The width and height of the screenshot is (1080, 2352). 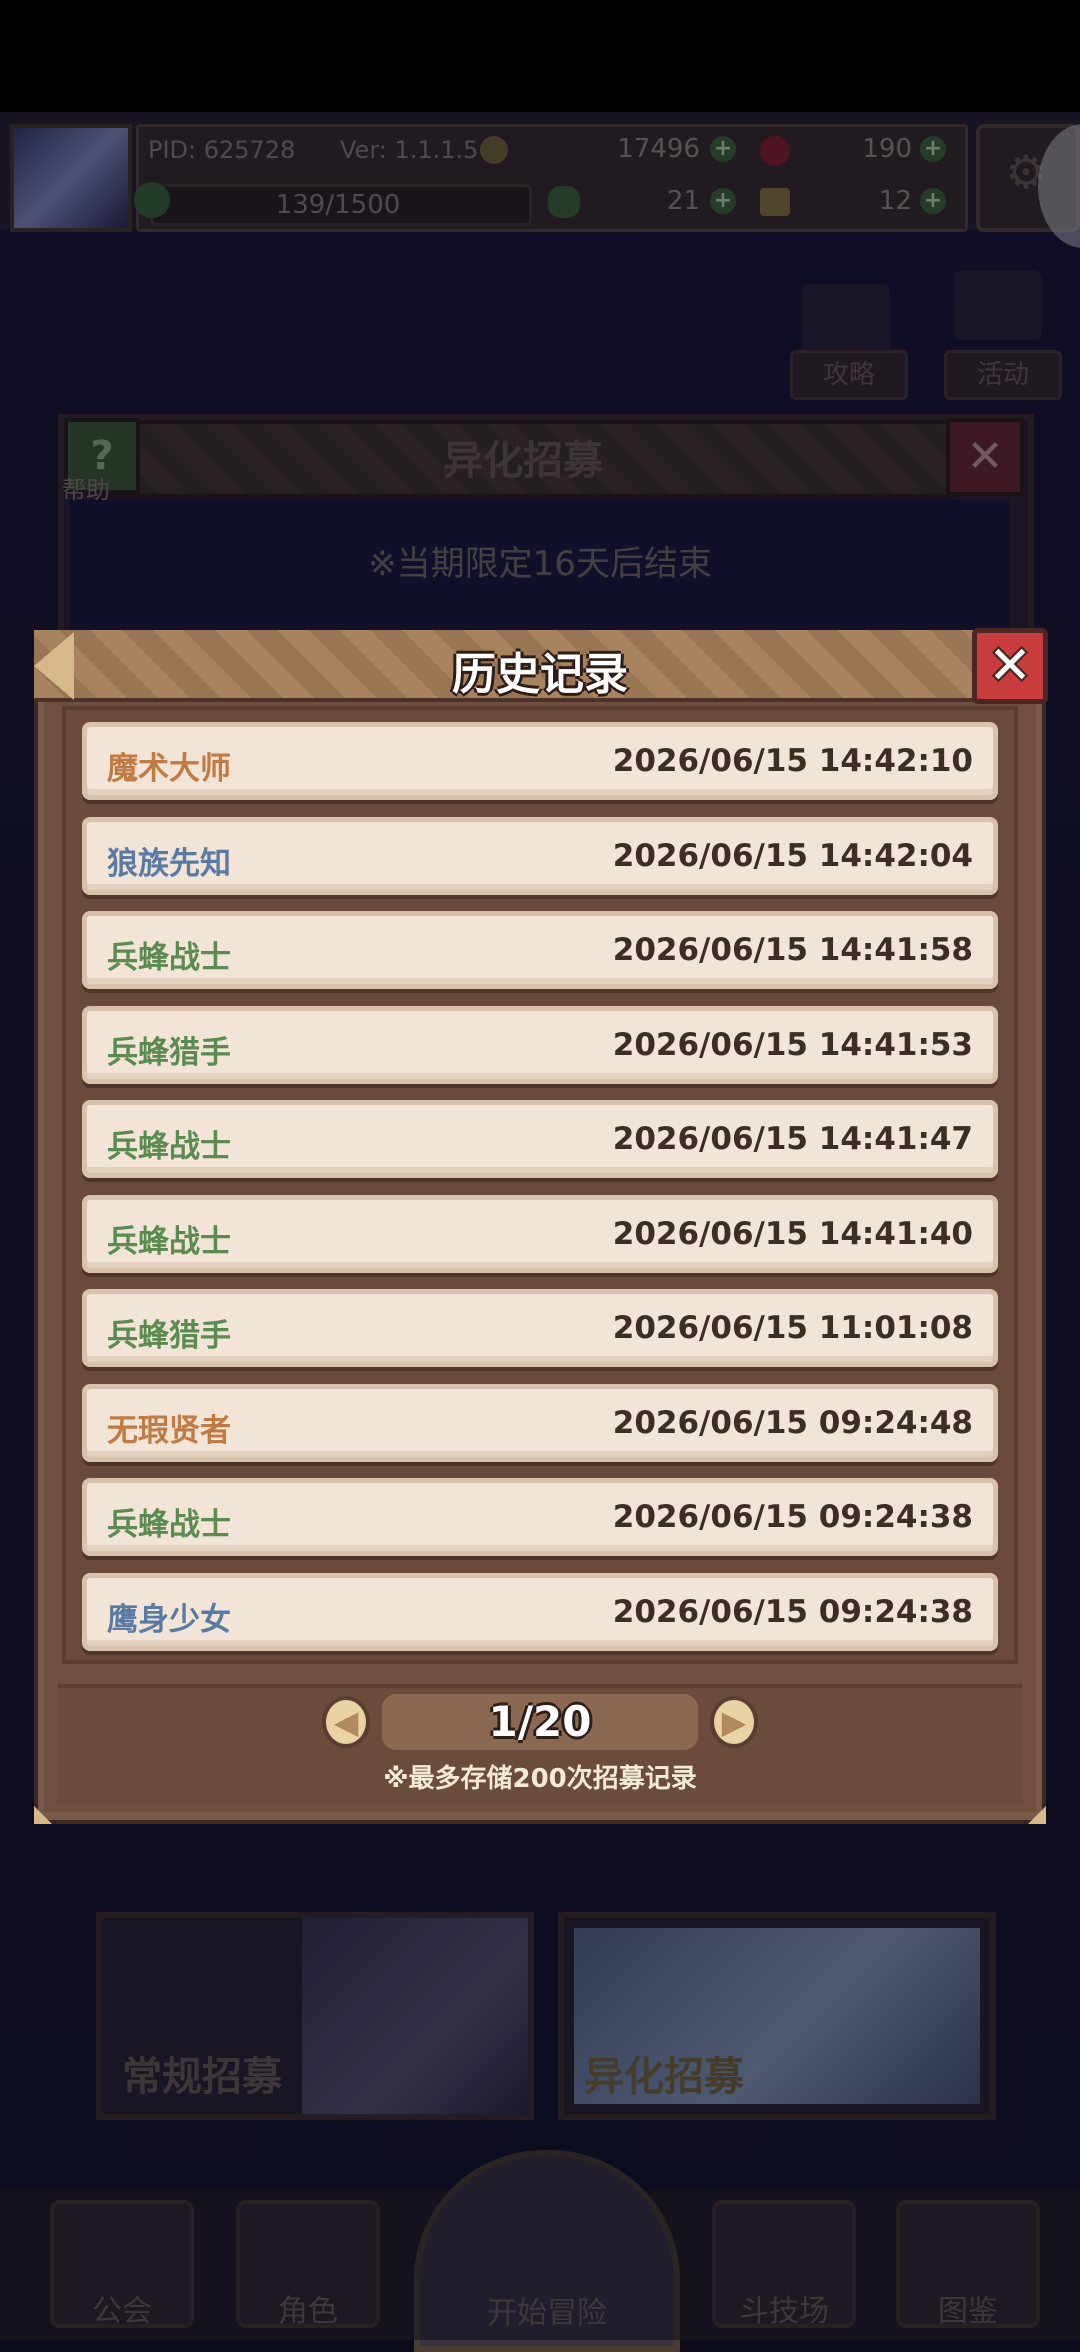 What do you see at coordinates (540, 1611) in the screenshot?
I see `history-row: 鹰身少女 2026/06/15 09:24:38` at bounding box center [540, 1611].